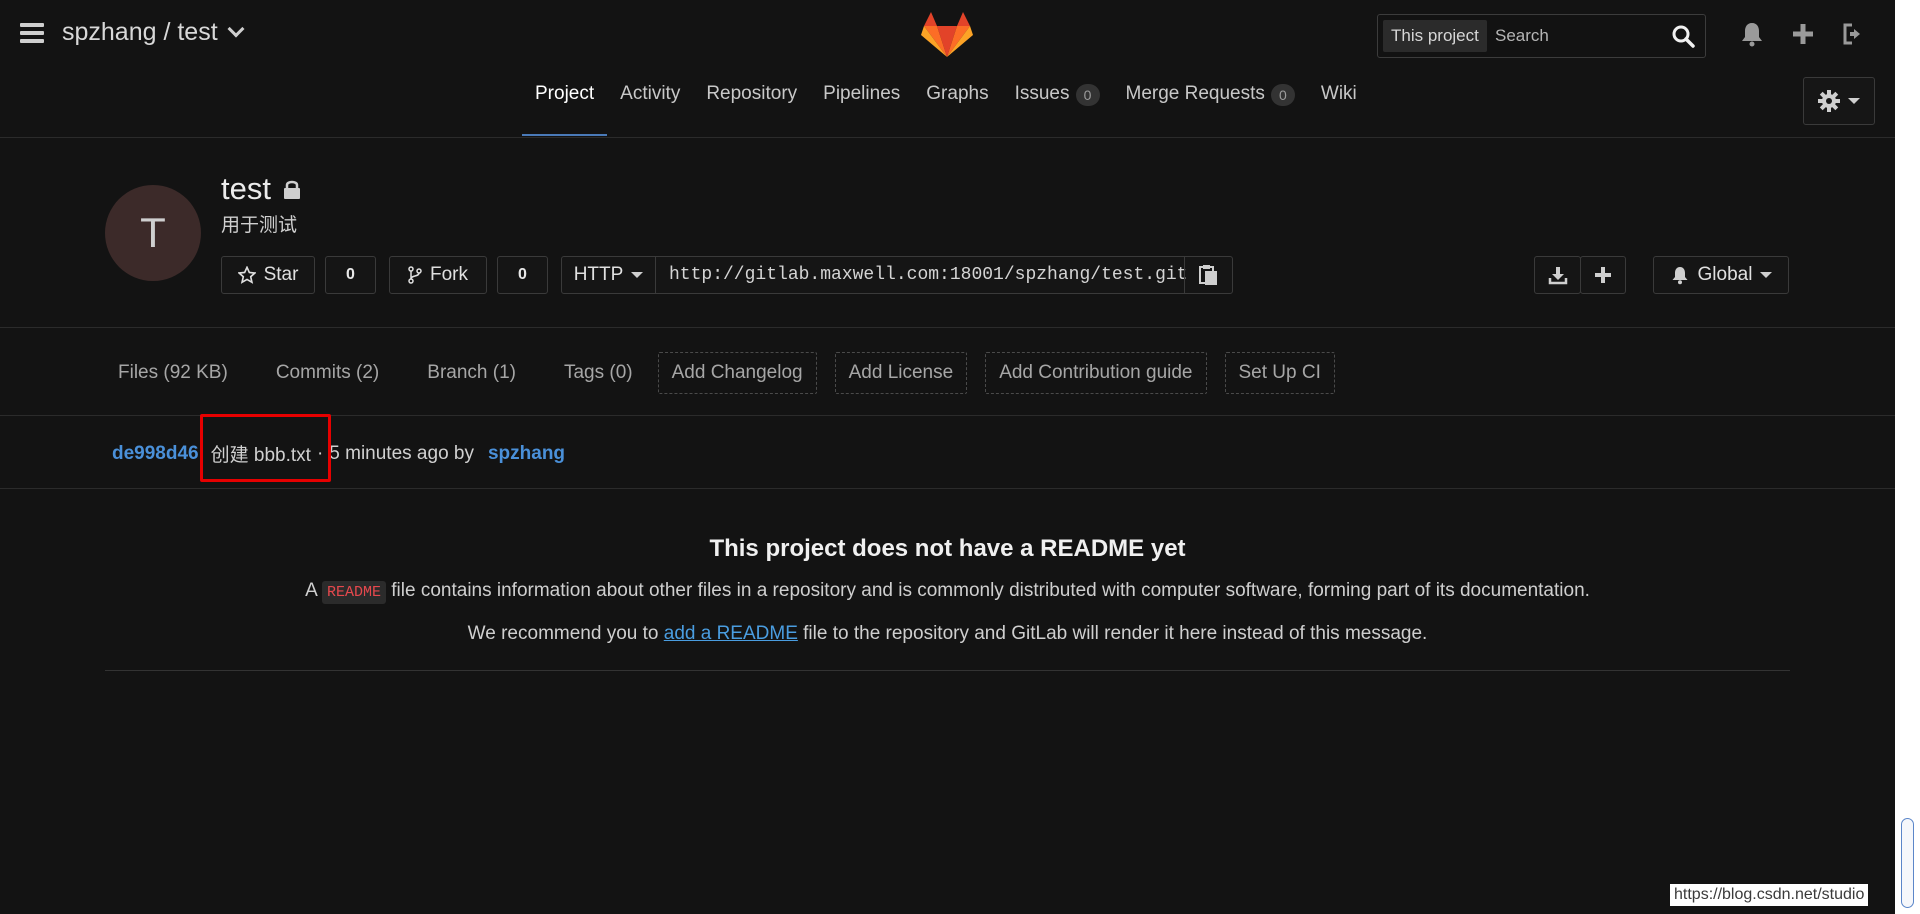 The width and height of the screenshot is (1920, 914). Describe the element at coordinates (861, 109) in the screenshot. I see `tab-pipelines: Pipelines` at that location.